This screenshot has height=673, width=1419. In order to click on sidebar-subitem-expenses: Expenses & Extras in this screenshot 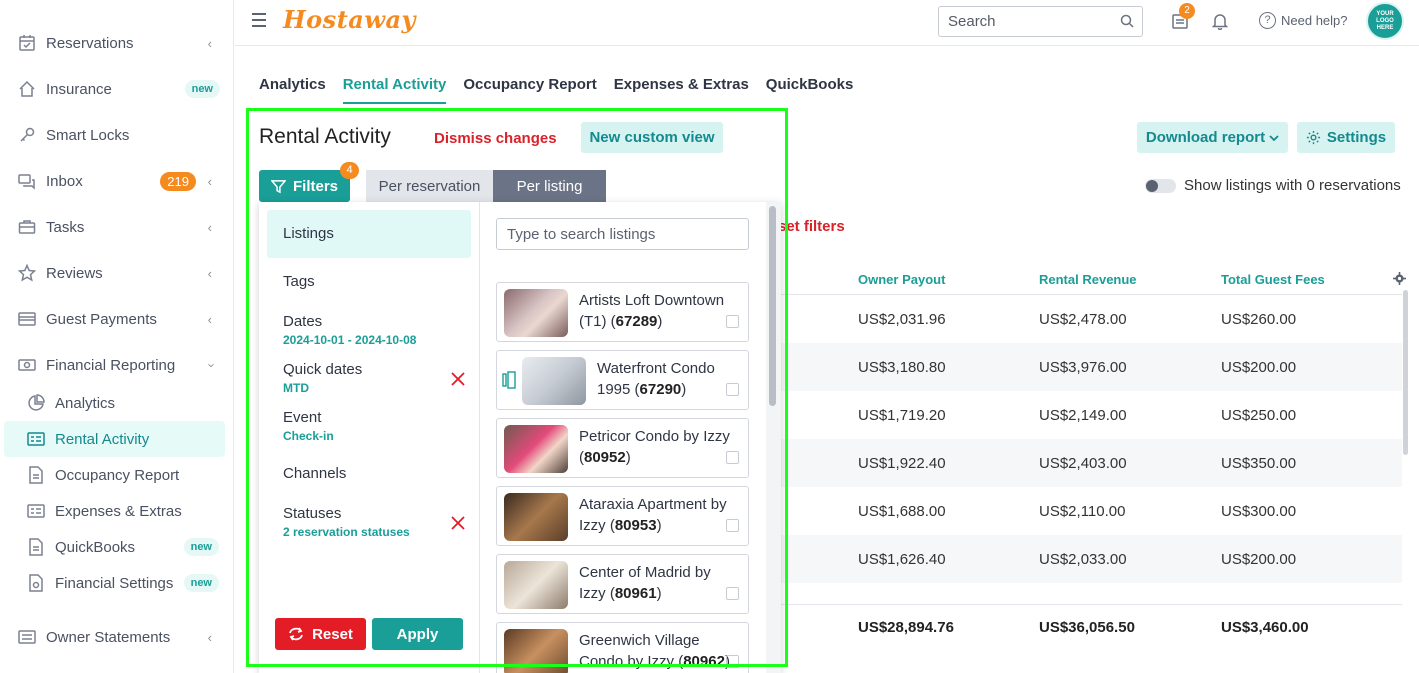, I will do `click(114, 511)`.